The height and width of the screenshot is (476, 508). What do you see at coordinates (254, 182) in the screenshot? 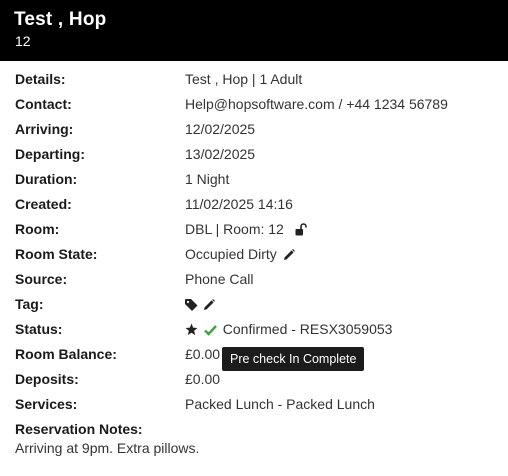
I see `duration-row: Duration: 1 Night` at bounding box center [254, 182].